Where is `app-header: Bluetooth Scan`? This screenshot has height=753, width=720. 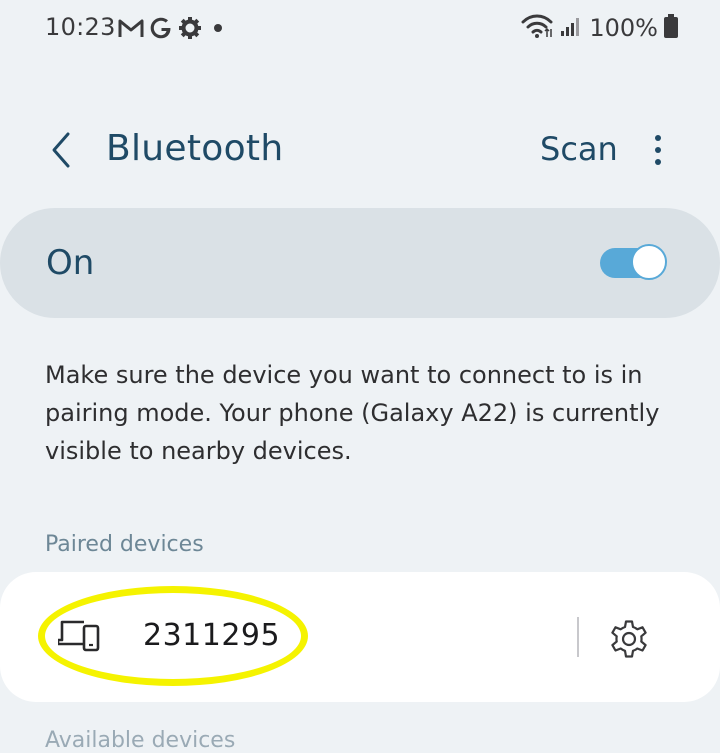 app-header: Bluetooth Scan is located at coordinates (360, 150).